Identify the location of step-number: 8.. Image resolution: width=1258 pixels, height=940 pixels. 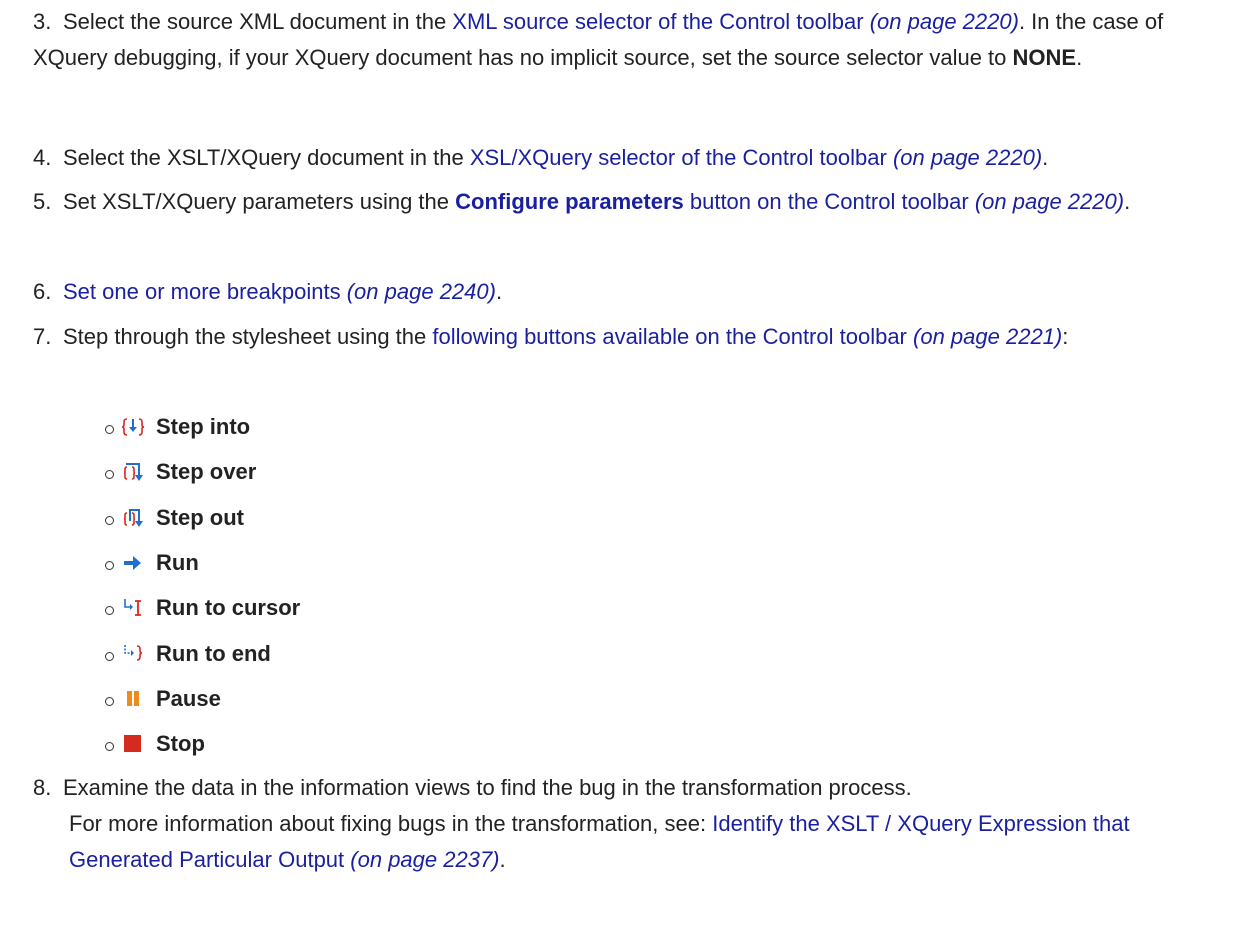
(42, 787).